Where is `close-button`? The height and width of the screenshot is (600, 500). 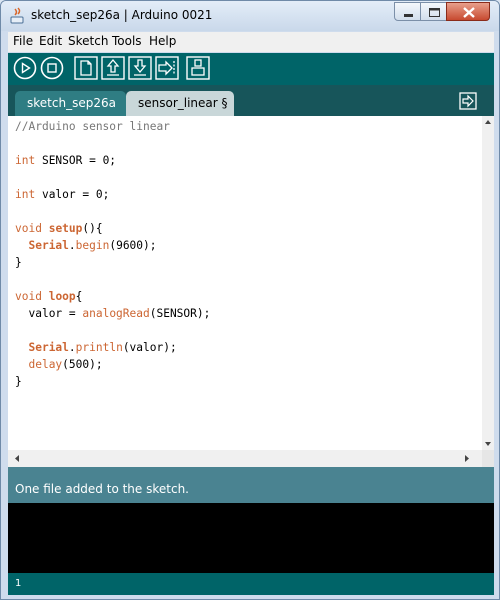 close-button is located at coordinates (468, 11).